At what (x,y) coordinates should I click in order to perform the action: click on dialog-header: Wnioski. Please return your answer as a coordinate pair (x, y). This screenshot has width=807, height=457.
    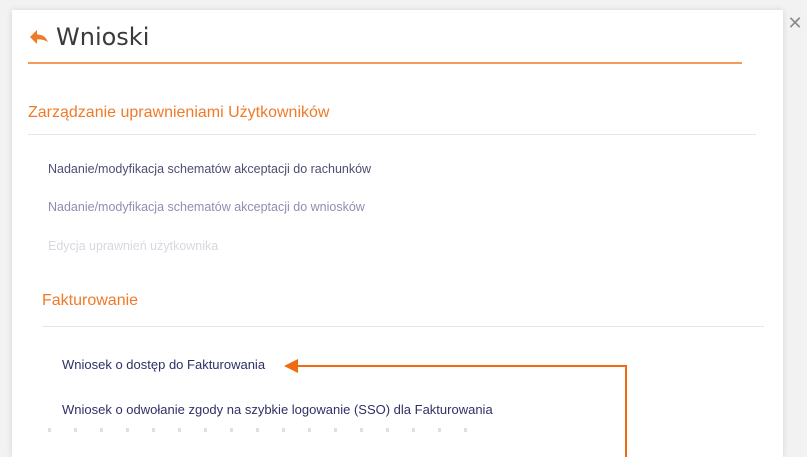
    Looking at the image, I should click on (385, 42).